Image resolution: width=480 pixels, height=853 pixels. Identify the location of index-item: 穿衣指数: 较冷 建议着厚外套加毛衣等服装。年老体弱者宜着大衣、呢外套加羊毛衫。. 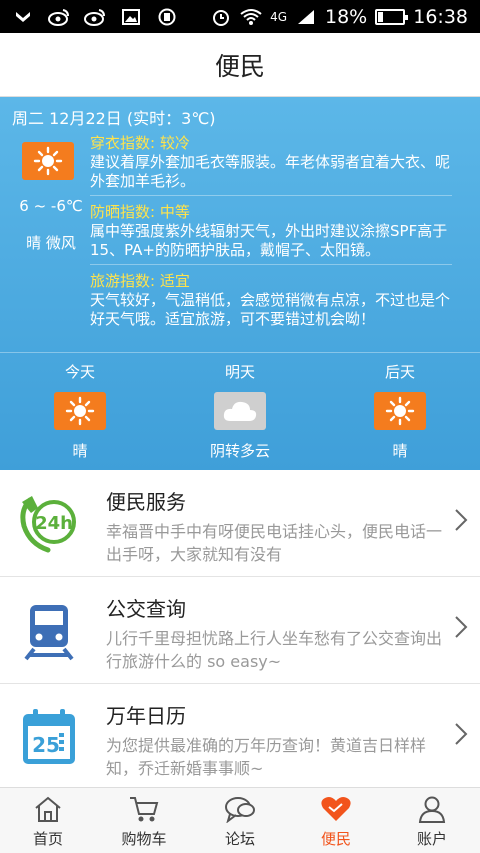
(271, 164).